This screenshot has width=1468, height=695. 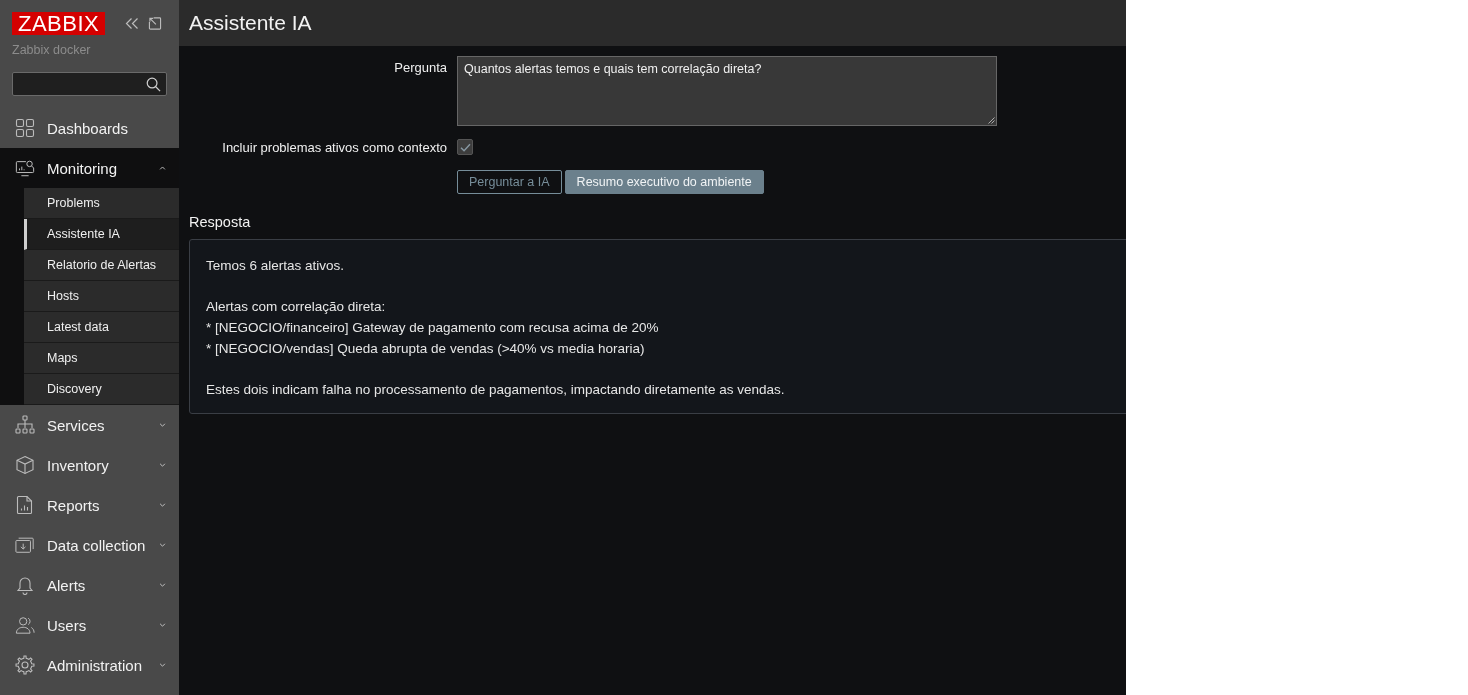 What do you see at coordinates (25, 425) in the screenshot?
I see `hierarchy-icon` at bounding box center [25, 425].